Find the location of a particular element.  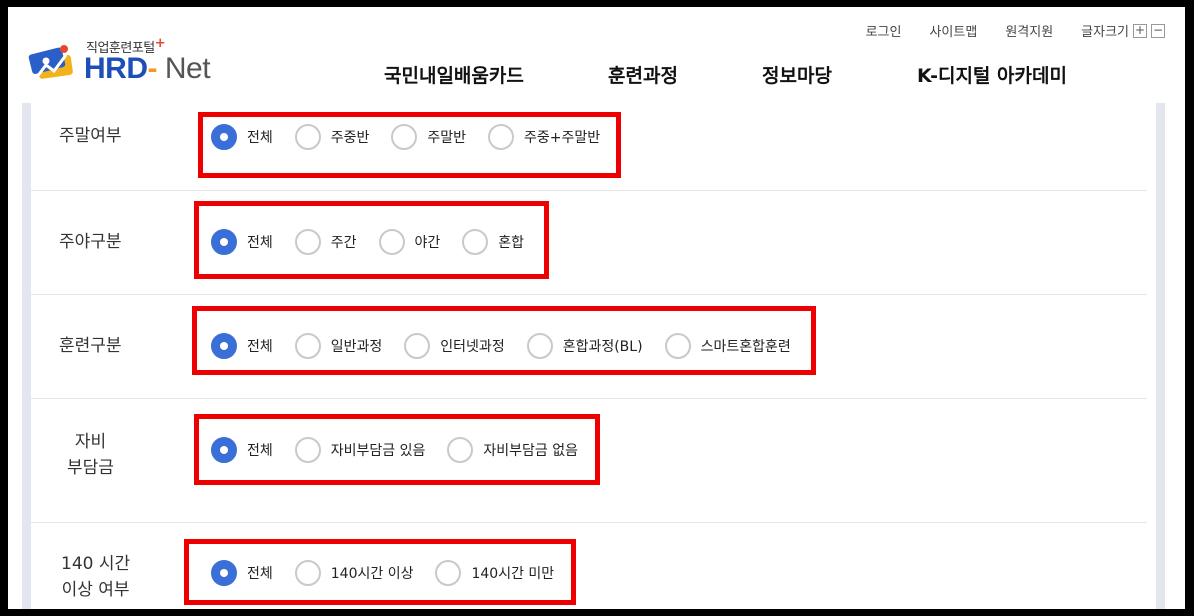

login-link: 로그인 is located at coordinates (884, 30).